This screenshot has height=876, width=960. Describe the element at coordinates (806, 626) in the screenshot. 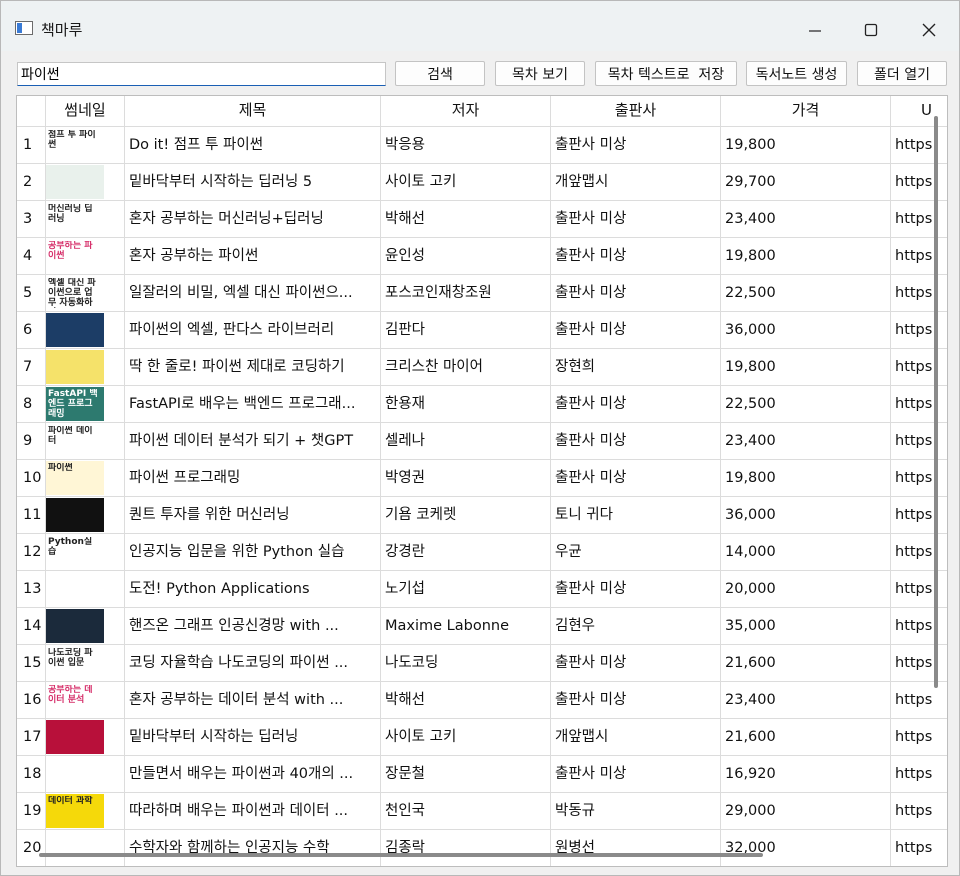

I see `price-cell: 35,000` at that location.